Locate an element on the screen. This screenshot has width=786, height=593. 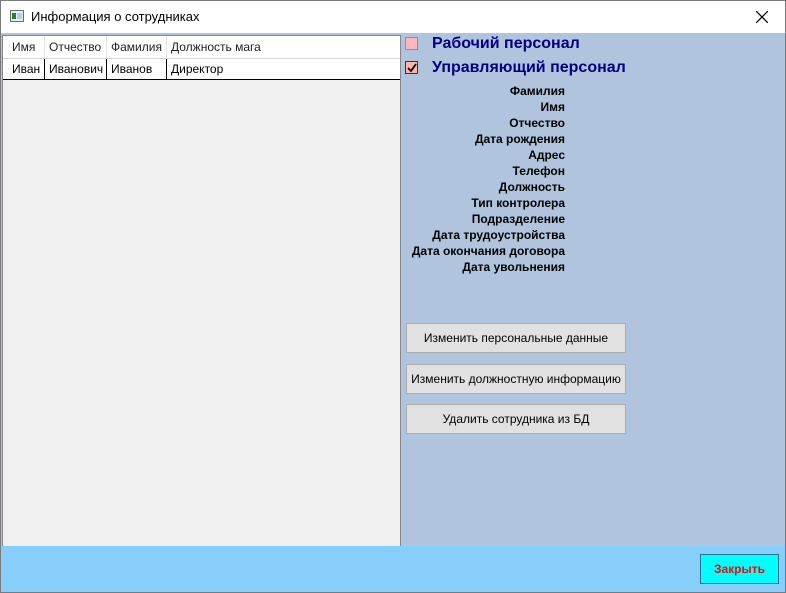
close-button: Закрыть is located at coordinates (739, 569).